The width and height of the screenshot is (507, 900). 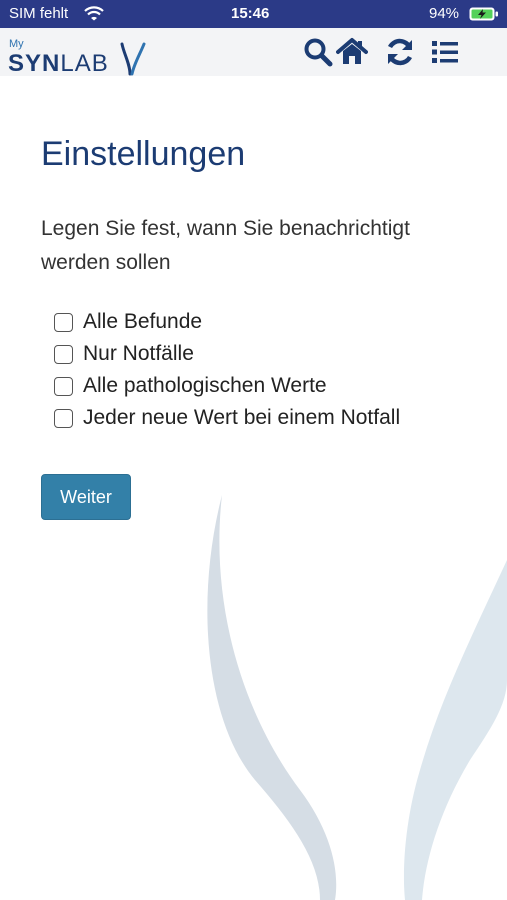 What do you see at coordinates (227, 322) in the screenshot?
I see `option-alle-befunde: Alle Befunde` at bounding box center [227, 322].